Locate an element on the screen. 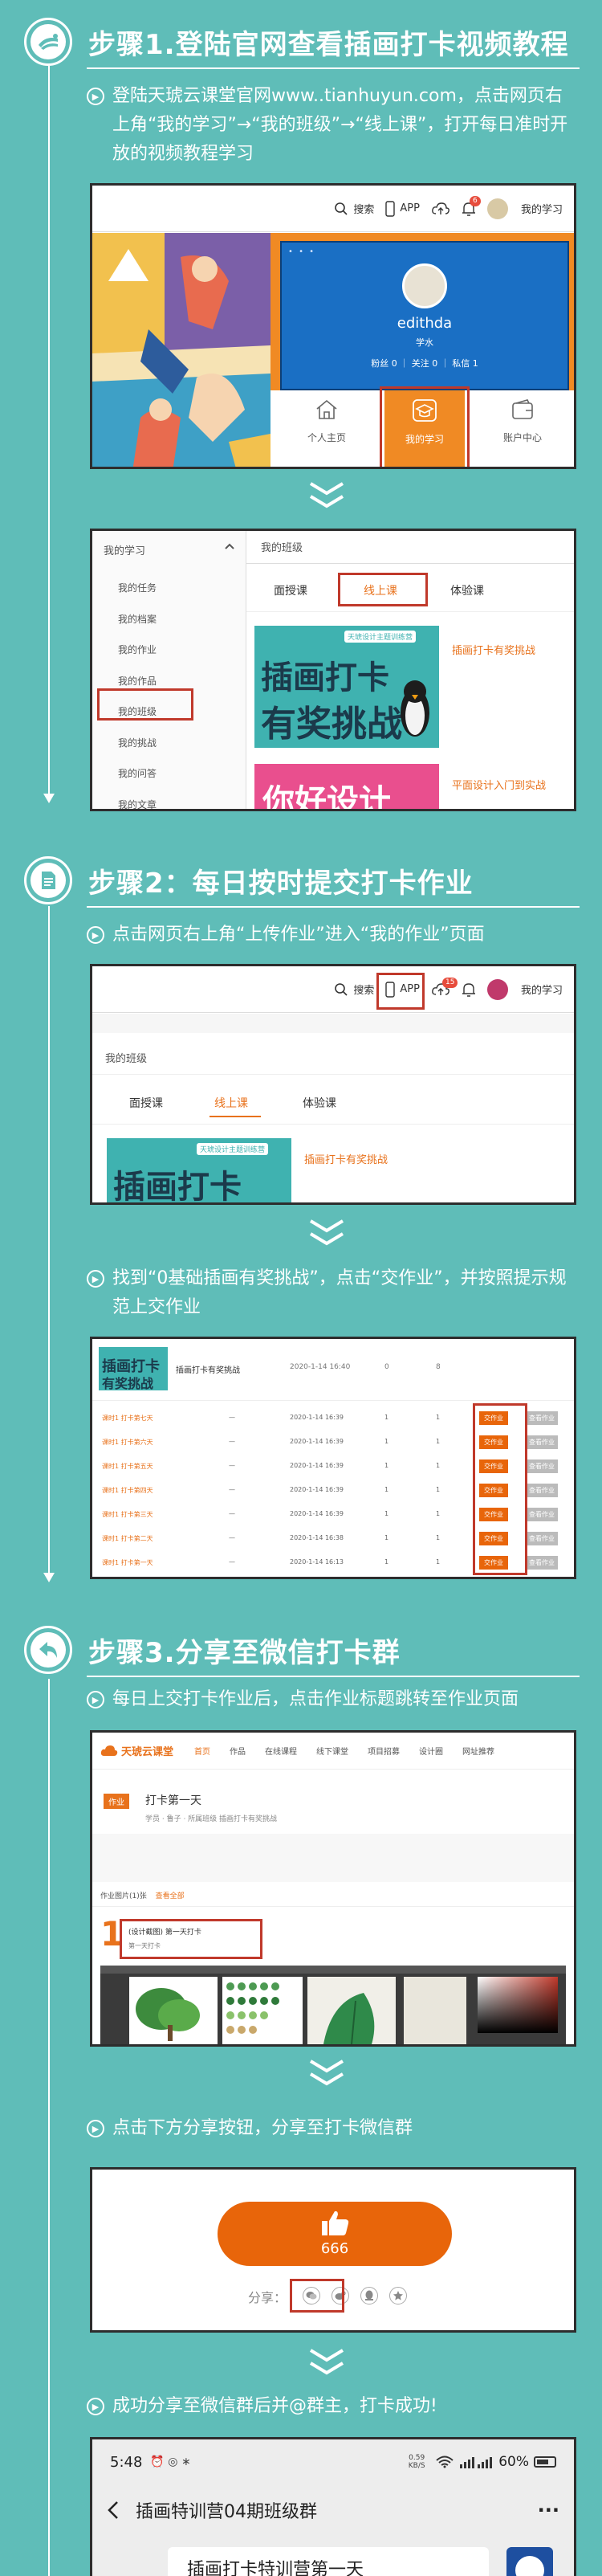 Image resolution: width=602 pixels, height=2576 pixels. sidebar-item-articles: 我的文章 is located at coordinates (137, 800).